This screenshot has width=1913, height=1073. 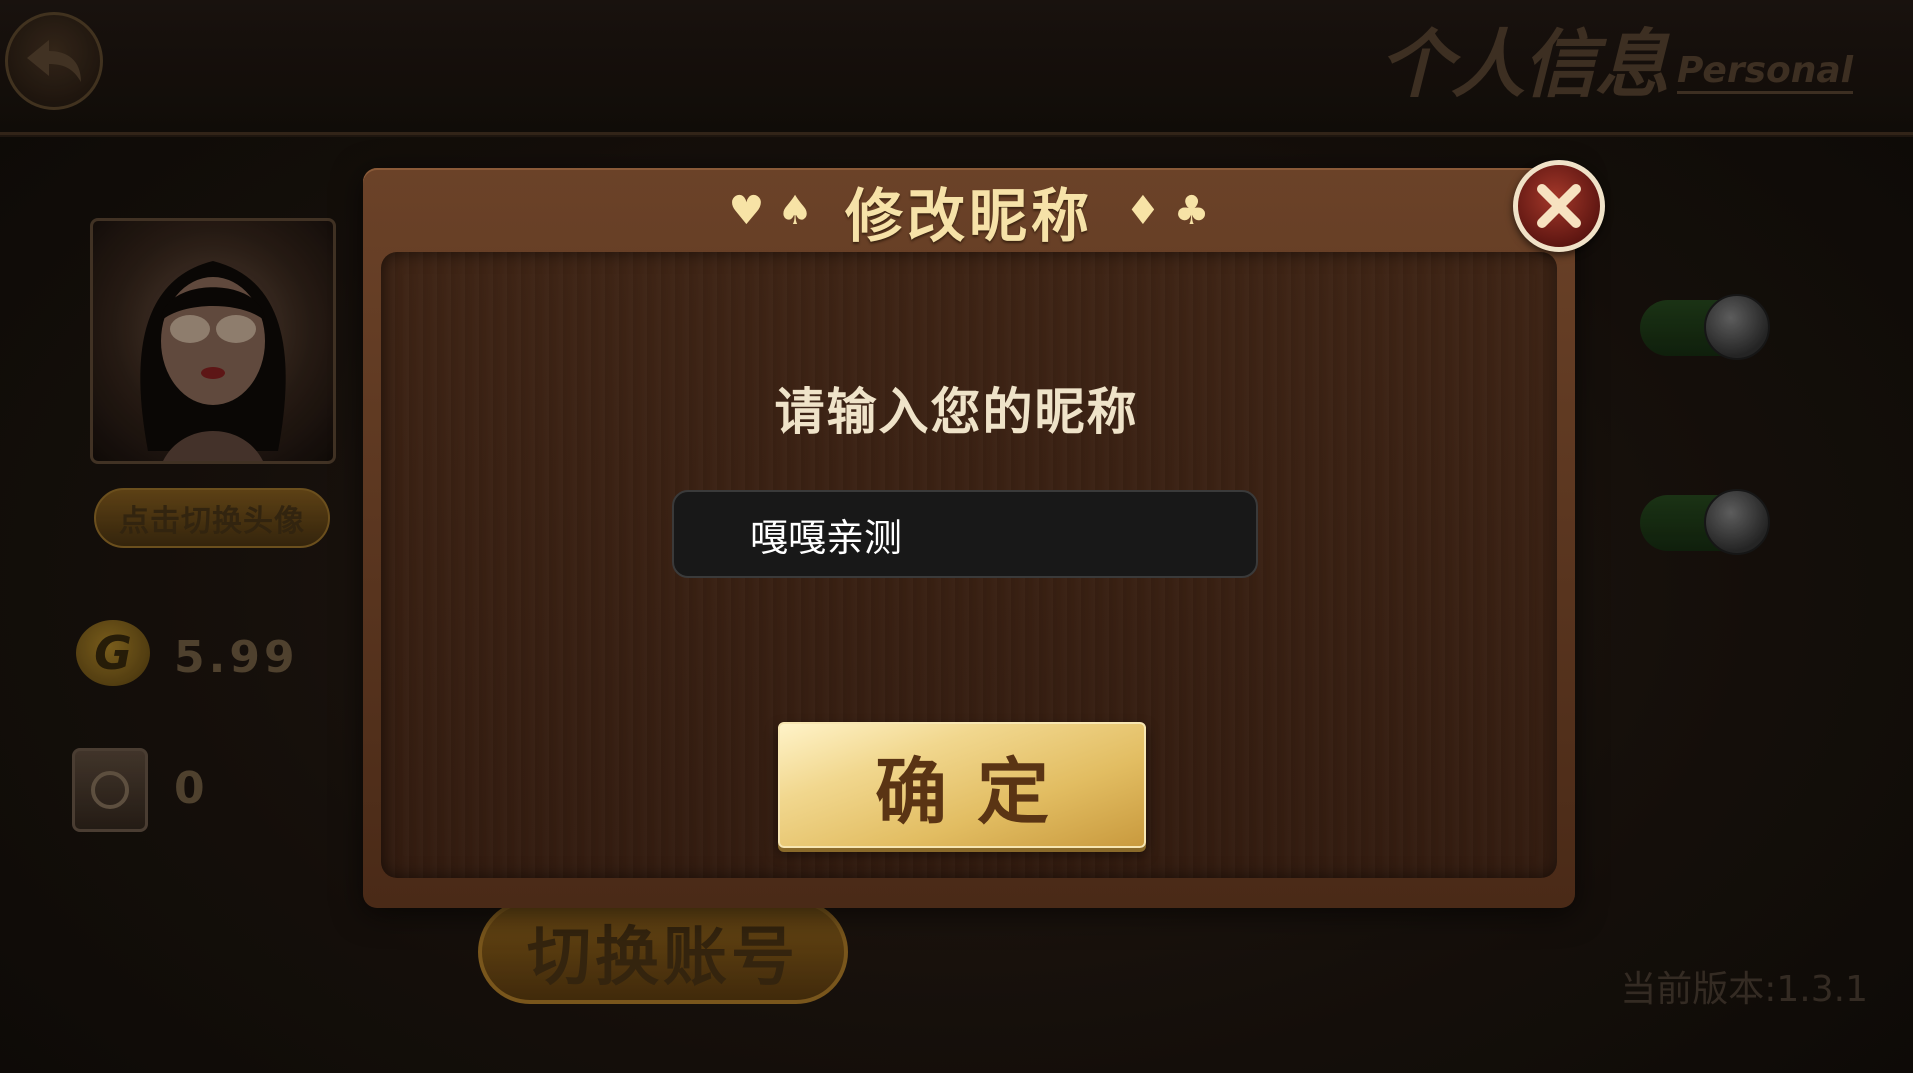 I want to click on confirm-button: 确定, so click(x=962, y=785).